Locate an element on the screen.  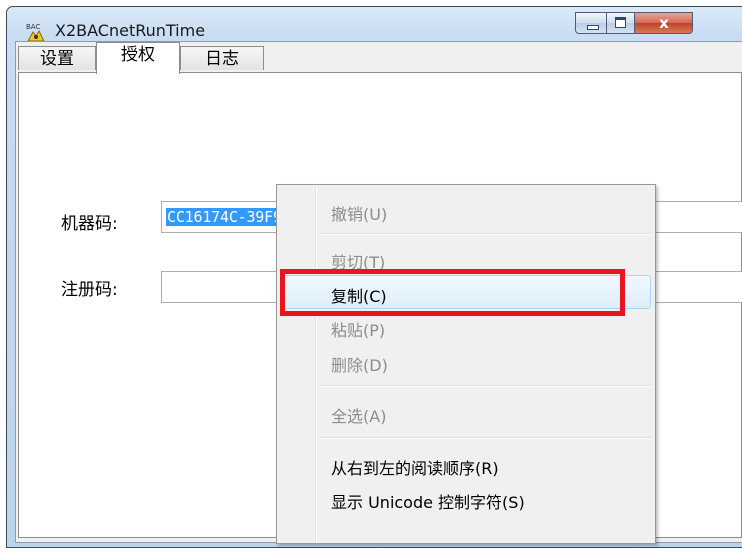
minimize-button is located at coordinates (591, 23).